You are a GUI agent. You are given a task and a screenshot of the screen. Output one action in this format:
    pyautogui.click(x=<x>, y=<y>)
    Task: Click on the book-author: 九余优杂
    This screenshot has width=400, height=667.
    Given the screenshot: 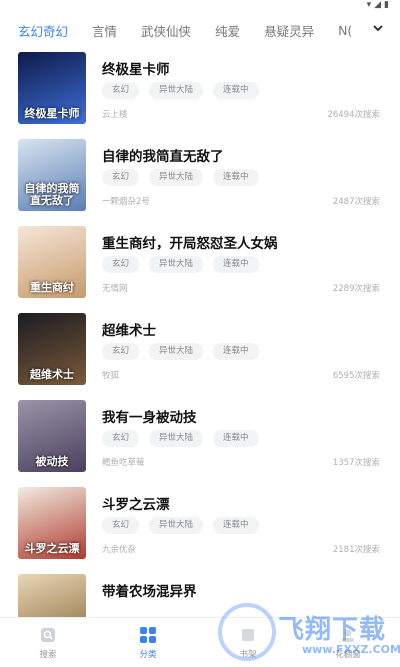 What is the action you would take?
    pyautogui.click(x=119, y=550)
    